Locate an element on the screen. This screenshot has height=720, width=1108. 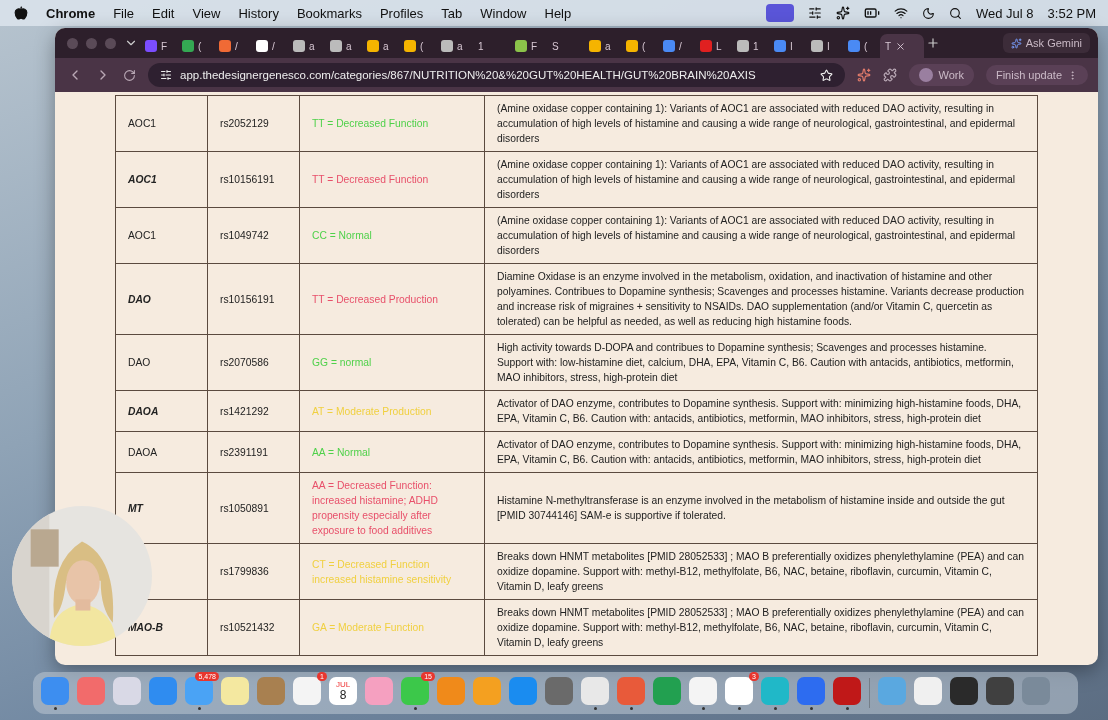
genotype-result: GG = normal is located at coordinates (342, 362).